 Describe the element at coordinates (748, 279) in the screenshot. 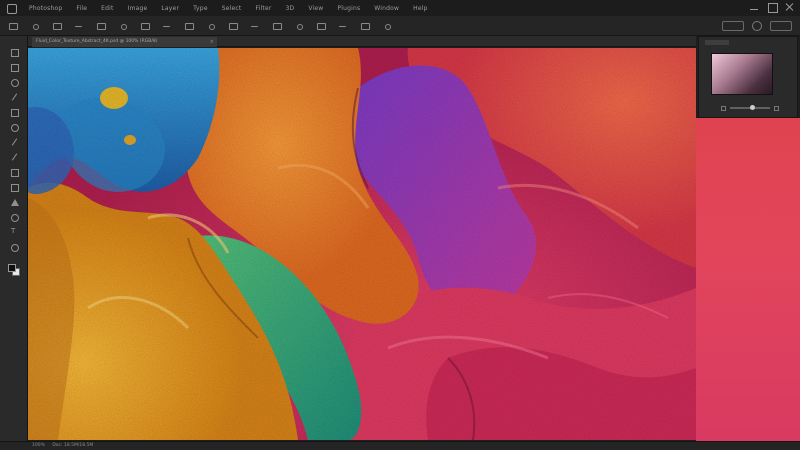

I see `canvas-overflow-art` at that location.